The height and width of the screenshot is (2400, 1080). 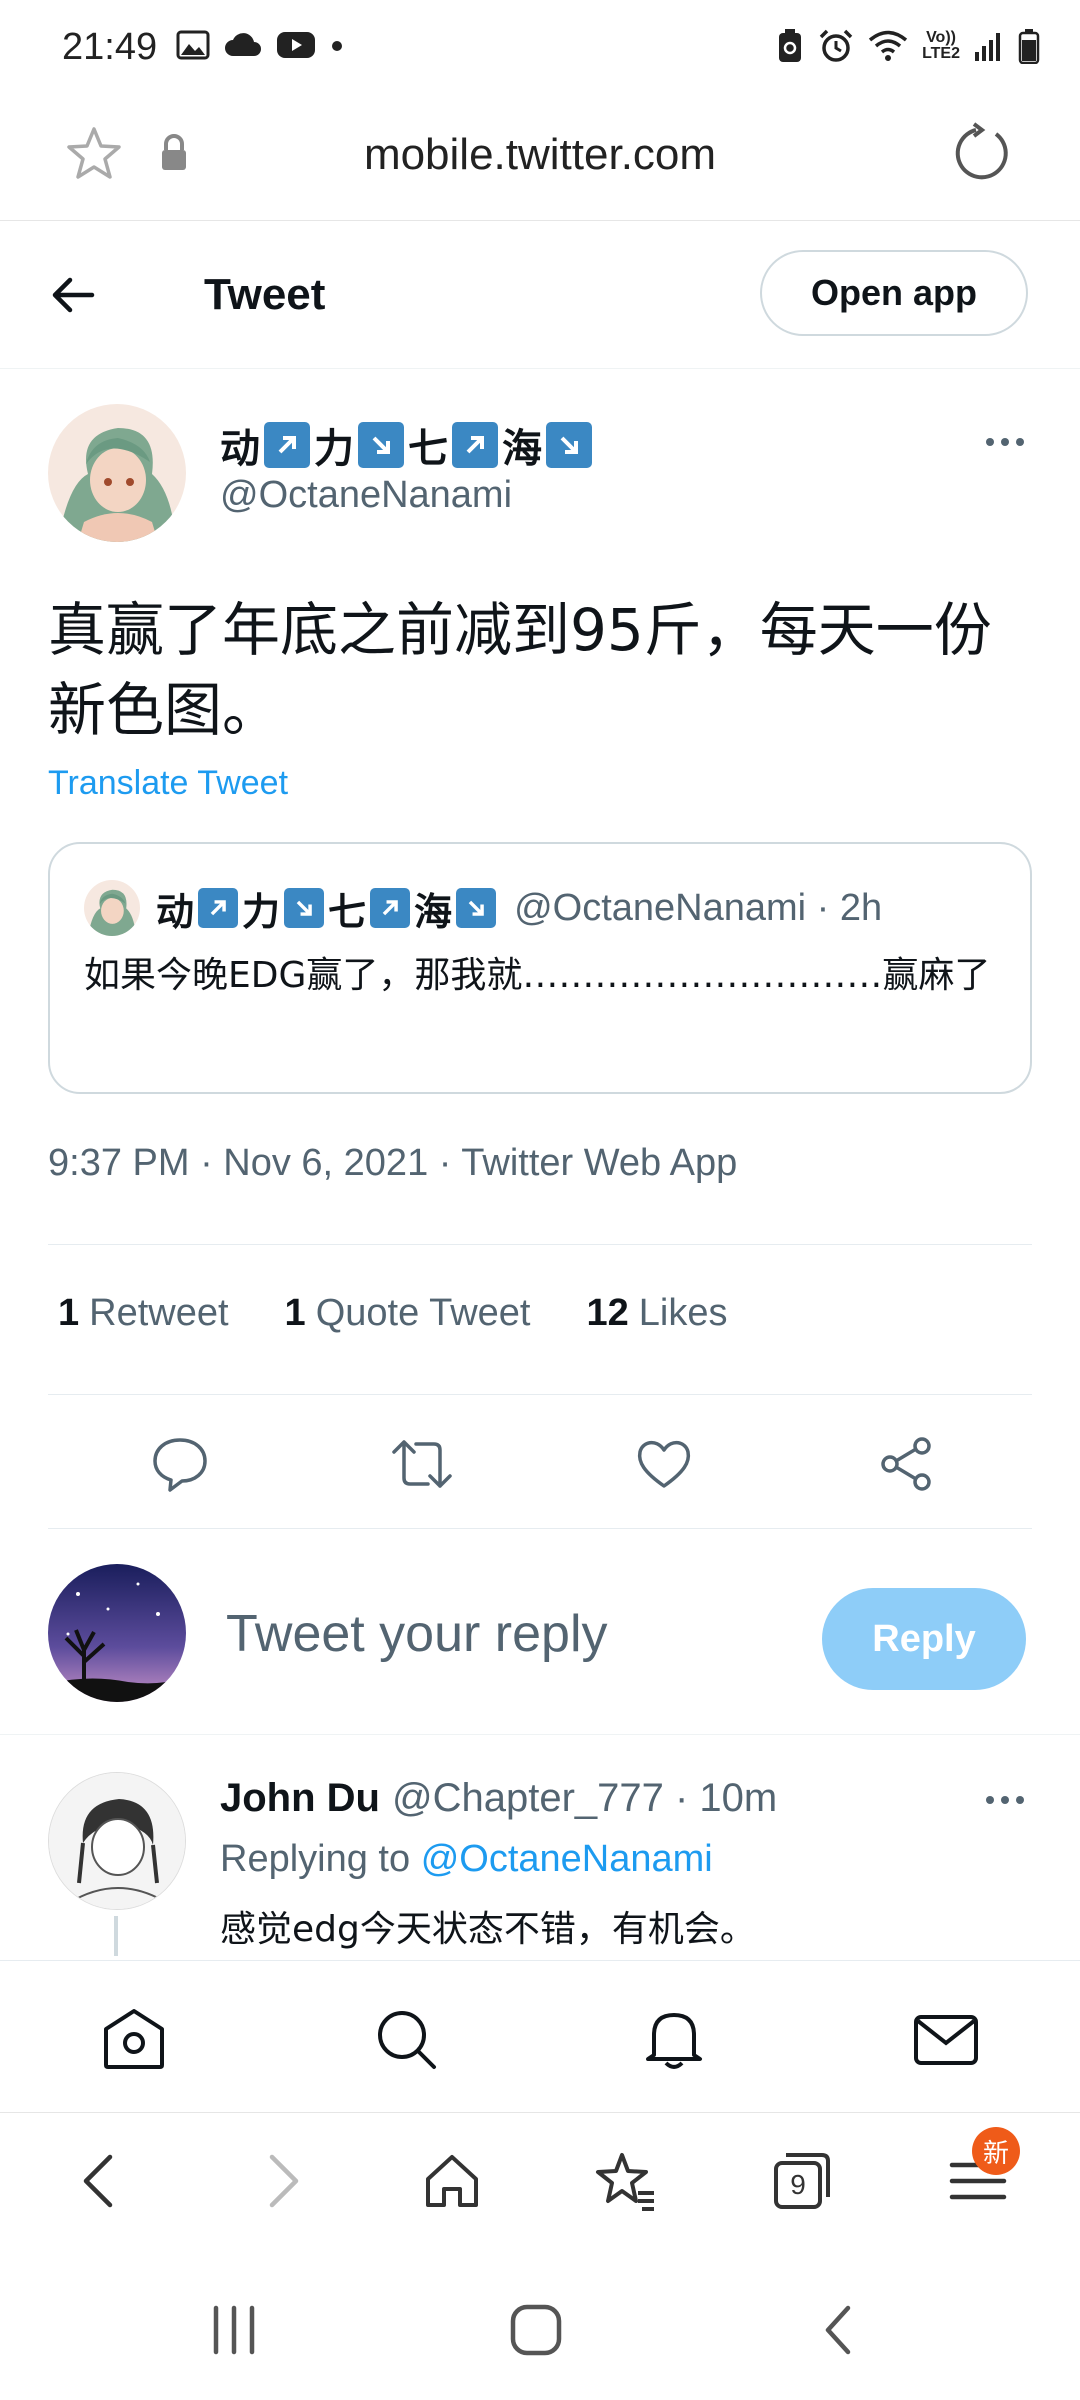 What do you see at coordinates (73, 295) in the screenshot?
I see `back-arrow-icon` at bounding box center [73, 295].